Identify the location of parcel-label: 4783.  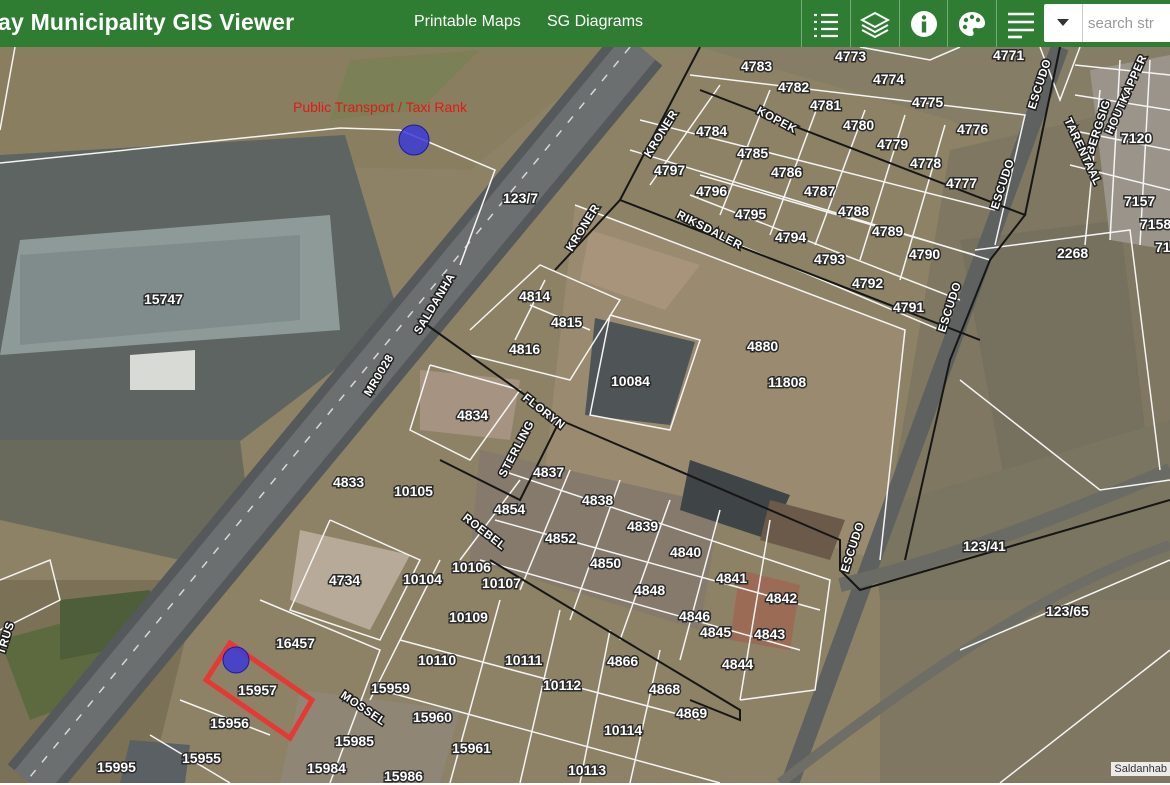
(756, 66).